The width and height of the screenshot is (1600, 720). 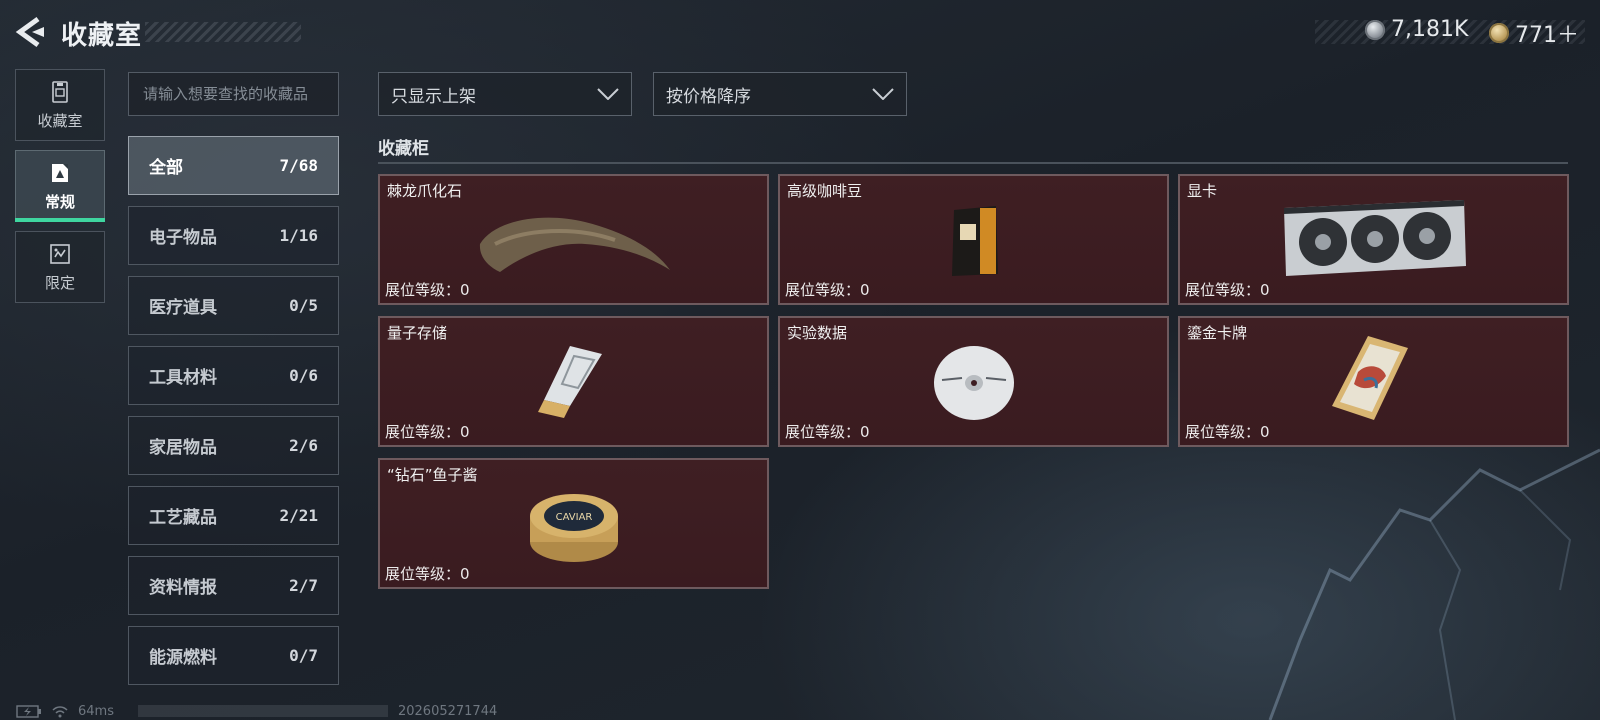 What do you see at coordinates (1370, 378) in the screenshot?
I see `gilded-card-icon` at bounding box center [1370, 378].